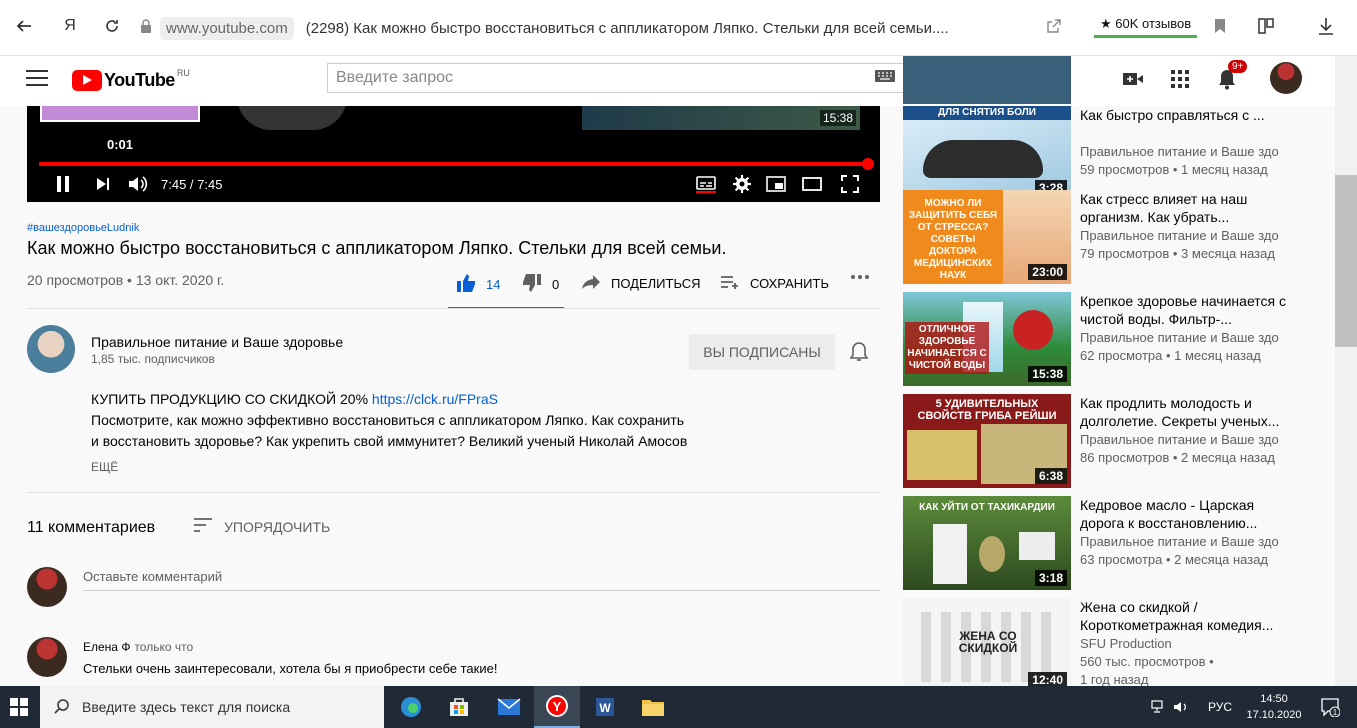 The height and width of the screenshot is (728, 1357). What do you see at coordinates (478, 284) in the screenshot?
I see `like-button: 14` at bounding box center [478, 284].